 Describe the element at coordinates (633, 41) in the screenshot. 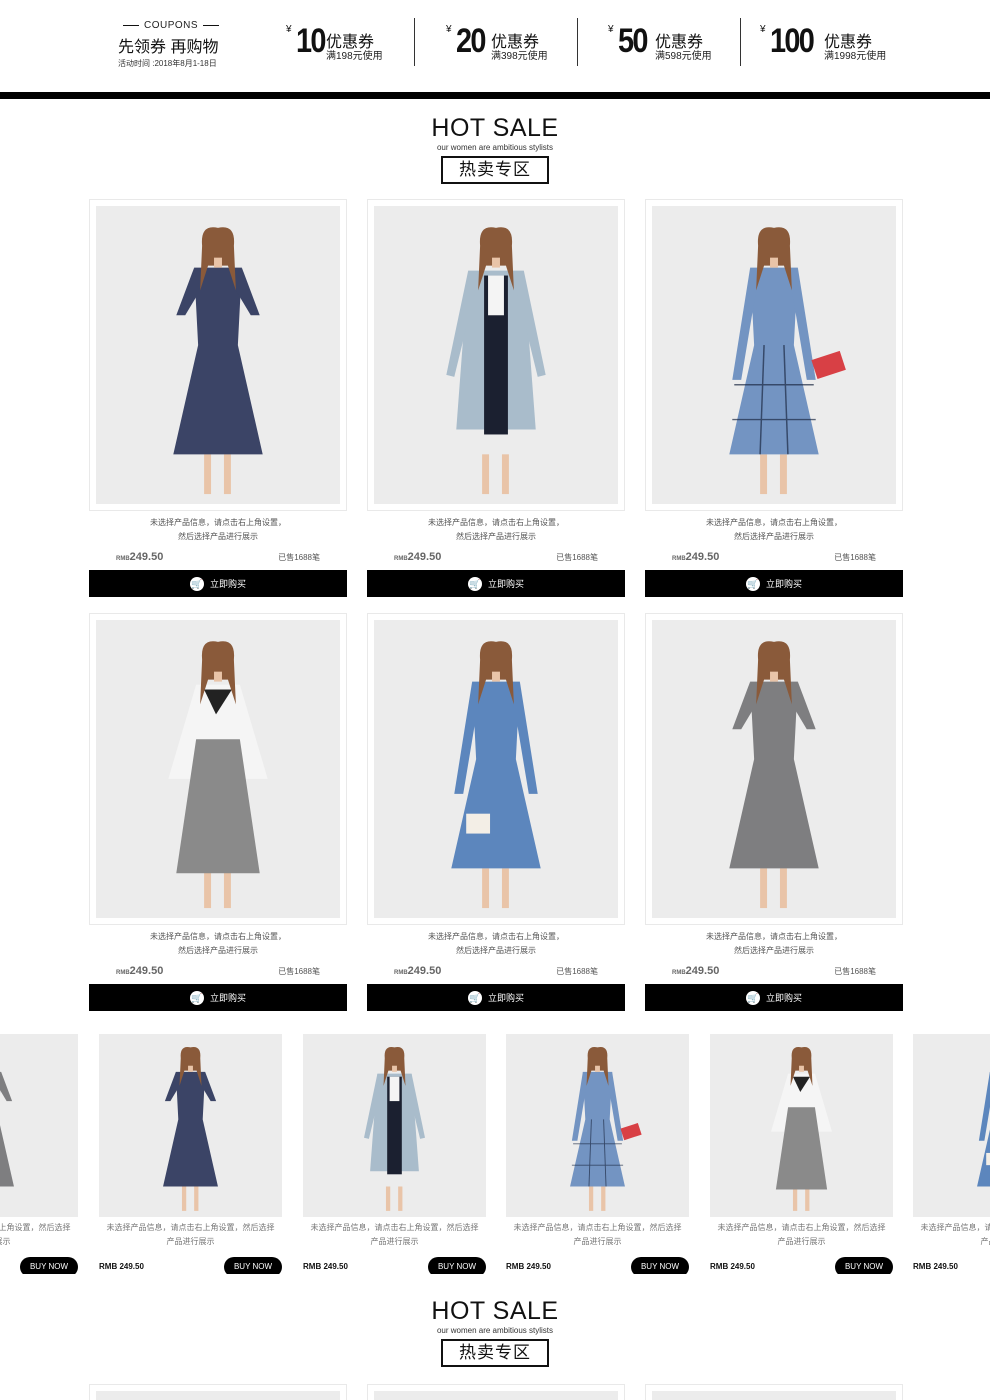

I see `coupon-amount: 50` at that location.